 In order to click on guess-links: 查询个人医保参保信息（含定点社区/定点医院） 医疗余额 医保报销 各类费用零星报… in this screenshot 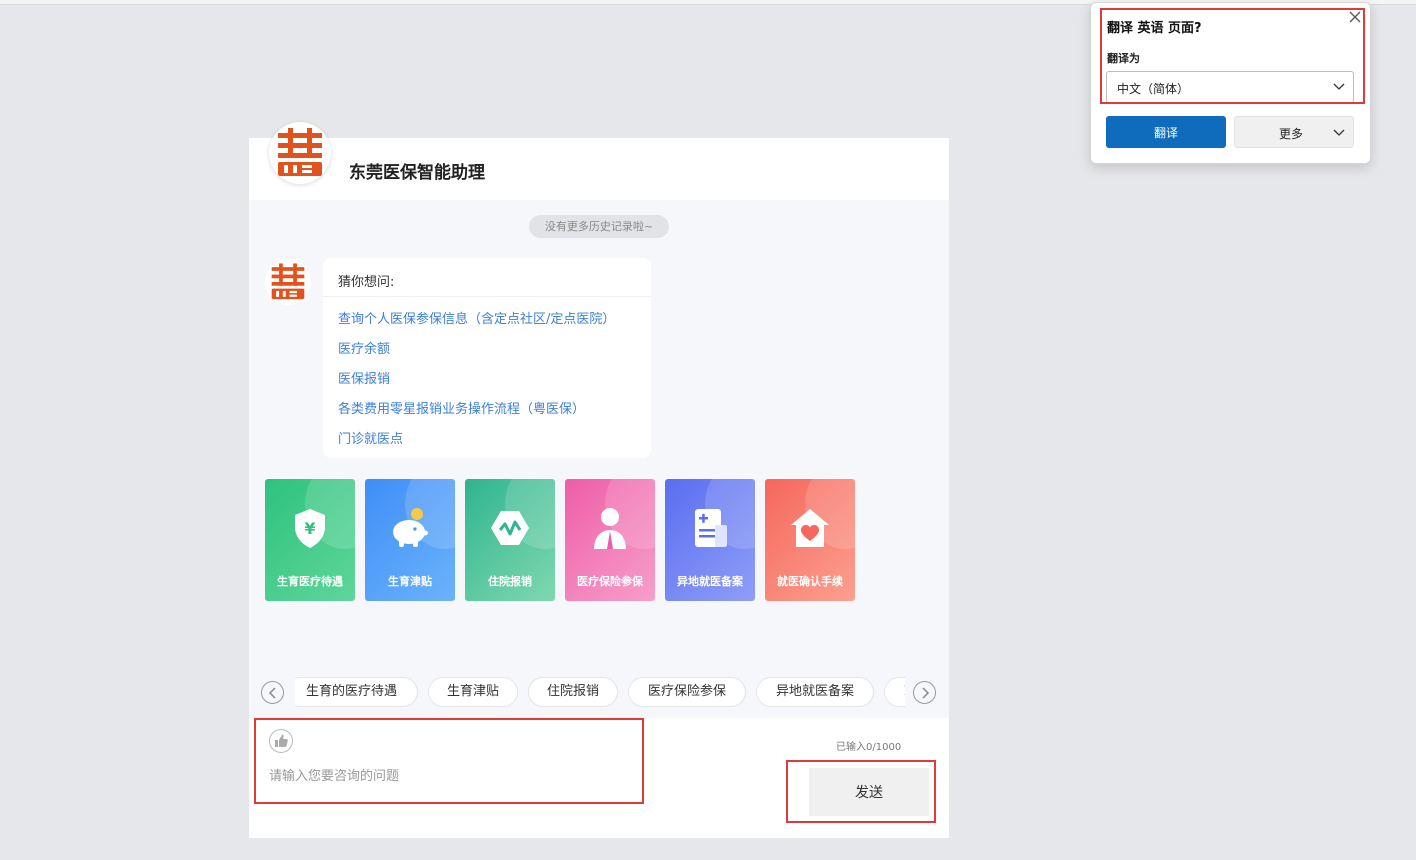, I will do `click(476, 385)`.